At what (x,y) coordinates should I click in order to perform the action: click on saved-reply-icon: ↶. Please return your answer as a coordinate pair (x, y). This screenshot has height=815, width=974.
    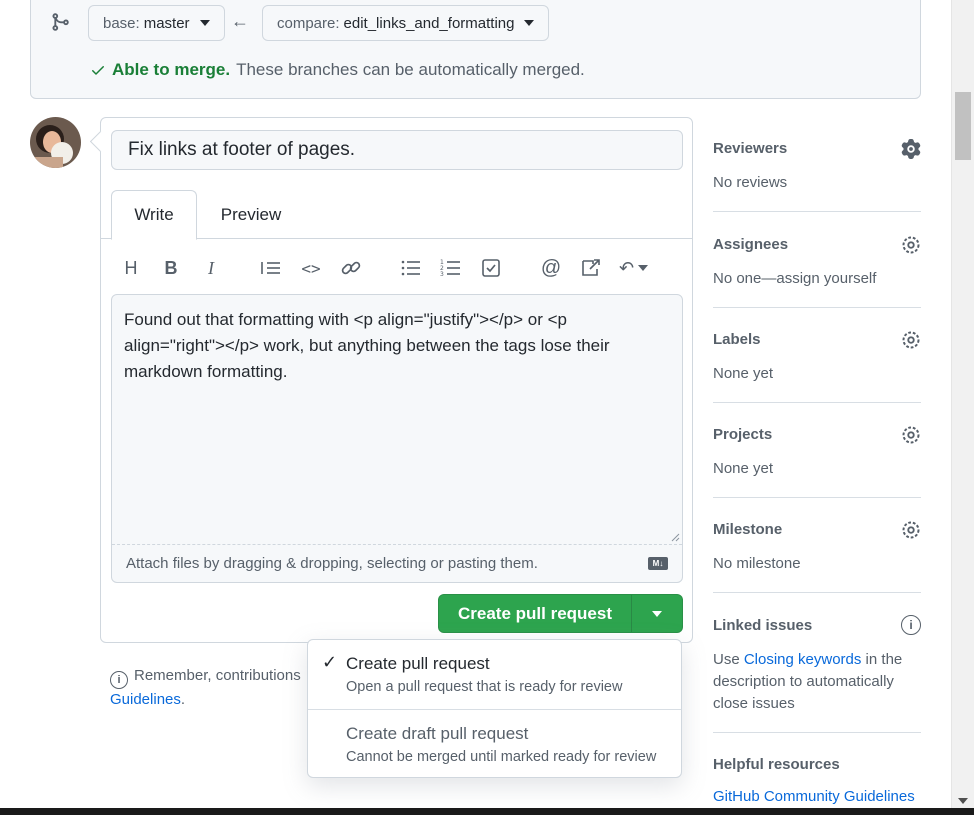
    Looking at the image, I should click on (639, 268).